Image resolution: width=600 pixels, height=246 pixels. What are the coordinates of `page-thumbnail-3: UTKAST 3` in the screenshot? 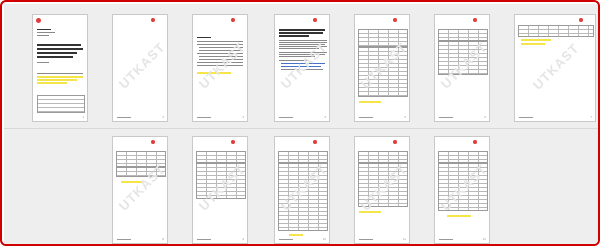 It's located at (220, 68).